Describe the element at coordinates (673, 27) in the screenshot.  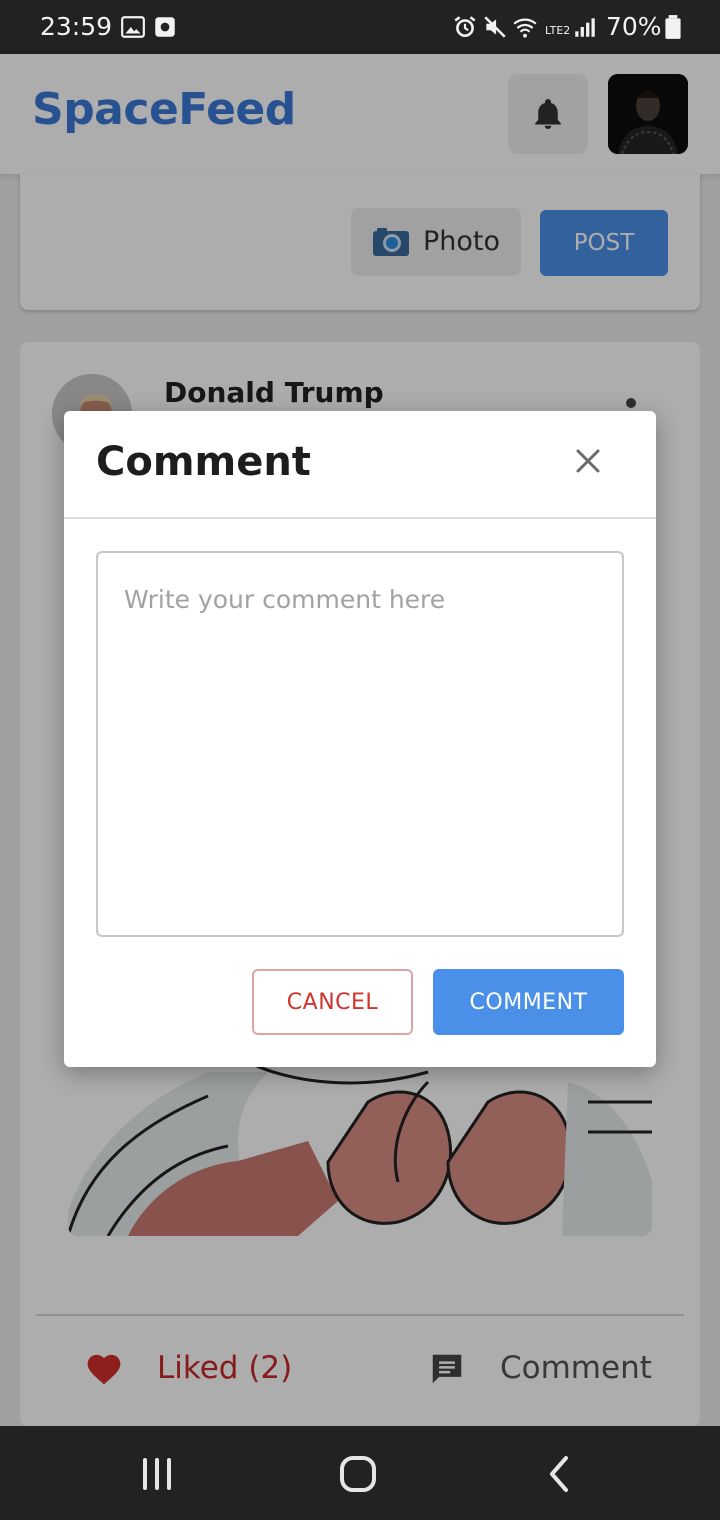
I see `battery-icon` at that location.